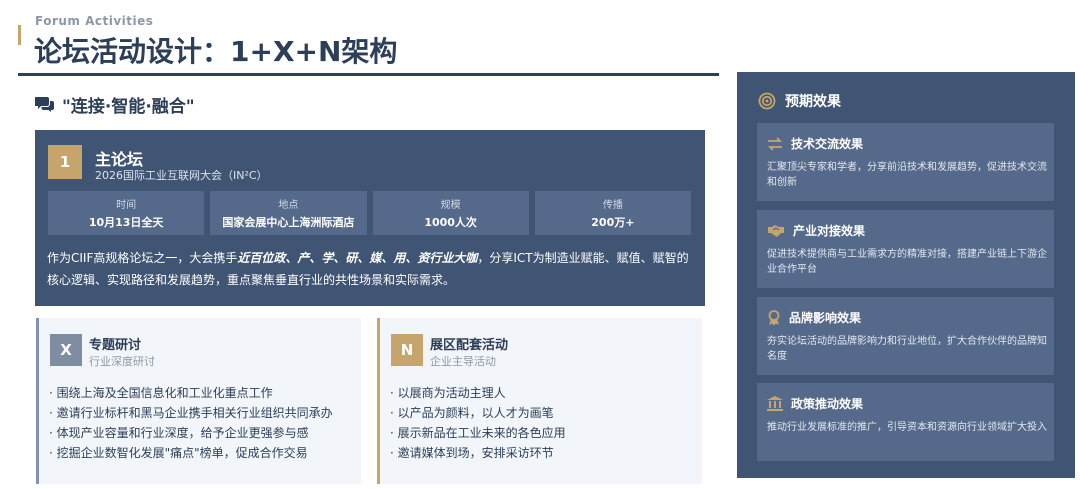 The image size is (1080, 489). What do you see at coordinates (776, 230) in the screenshot?
I see `handshake-icon` at bounding box center [776, 230].